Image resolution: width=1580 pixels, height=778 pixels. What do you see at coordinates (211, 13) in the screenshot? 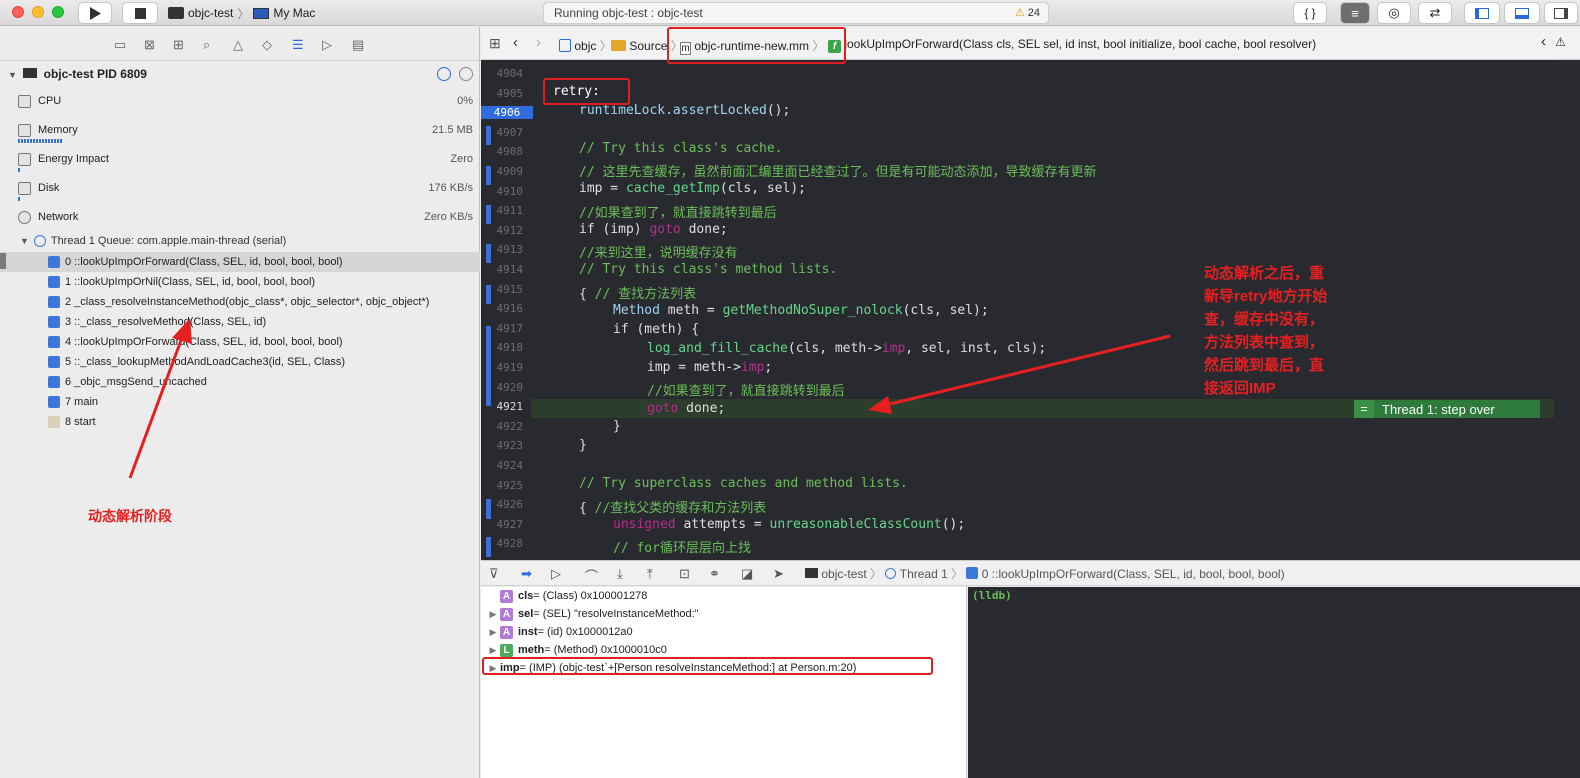
I see `scheme-name: objc-test` at bounding box center [211, 13].